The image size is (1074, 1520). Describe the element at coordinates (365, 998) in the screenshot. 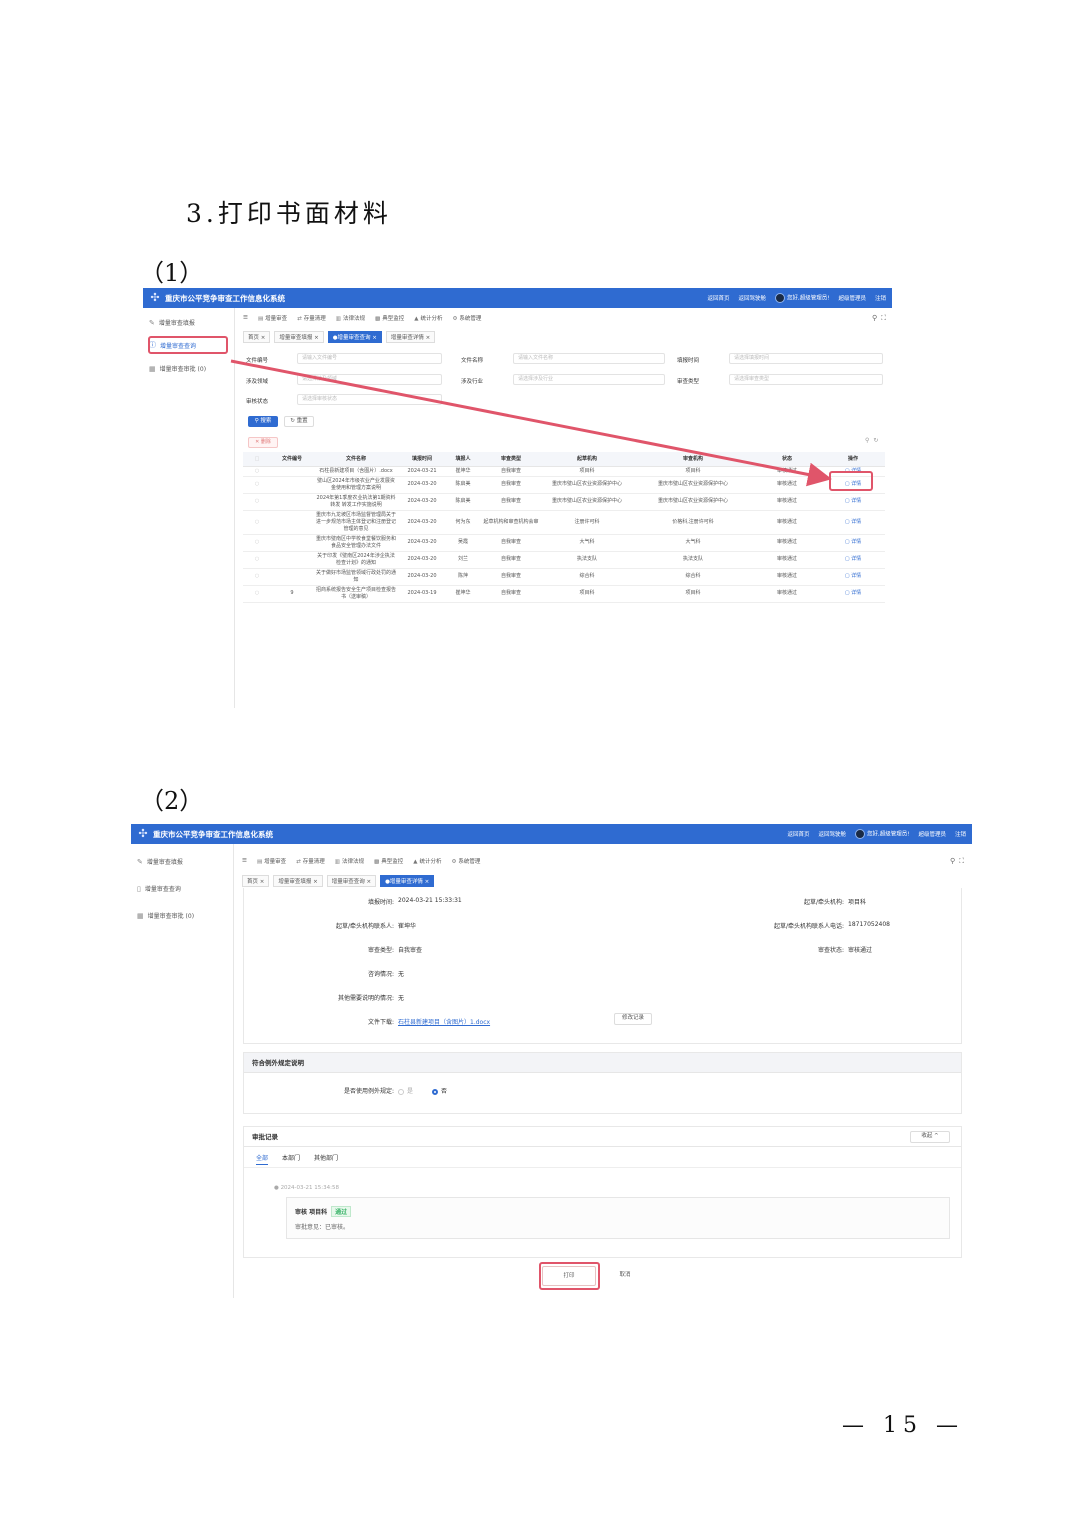

I see `other-label: 其他需要说明的情况:` at that location.